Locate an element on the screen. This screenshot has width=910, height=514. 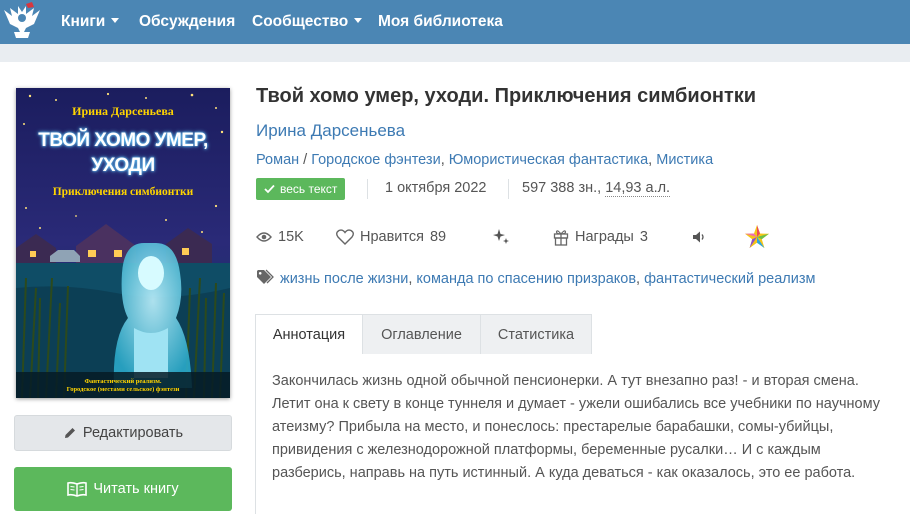
heart-icon is located at coordinates (345, 237).